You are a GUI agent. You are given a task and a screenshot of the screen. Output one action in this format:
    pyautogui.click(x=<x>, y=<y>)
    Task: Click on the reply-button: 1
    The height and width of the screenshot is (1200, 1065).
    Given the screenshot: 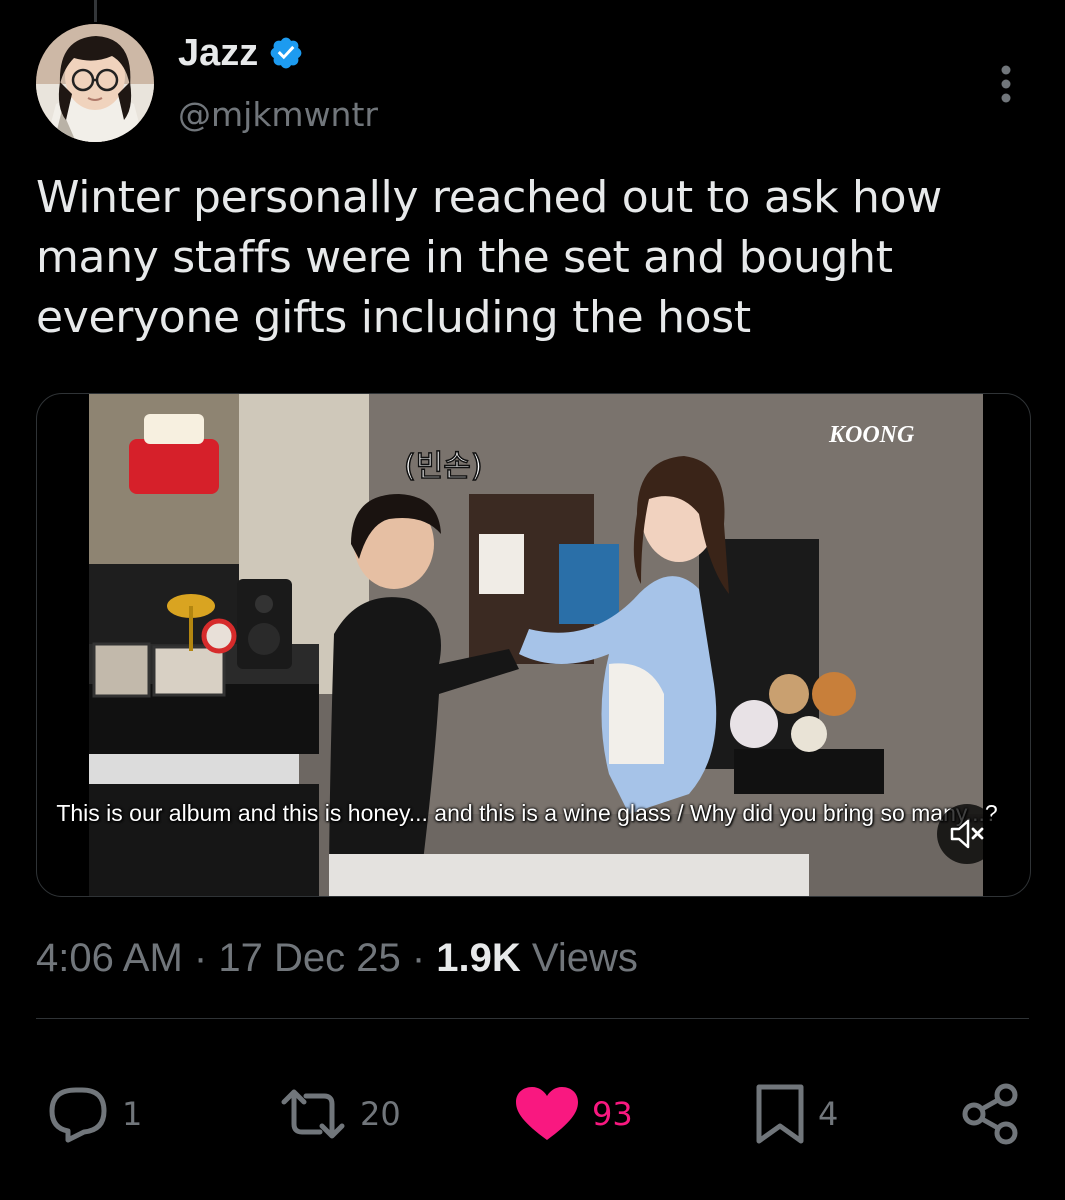 What is the action you would take?
    pyautogui.click(x=94, y=1114)
    